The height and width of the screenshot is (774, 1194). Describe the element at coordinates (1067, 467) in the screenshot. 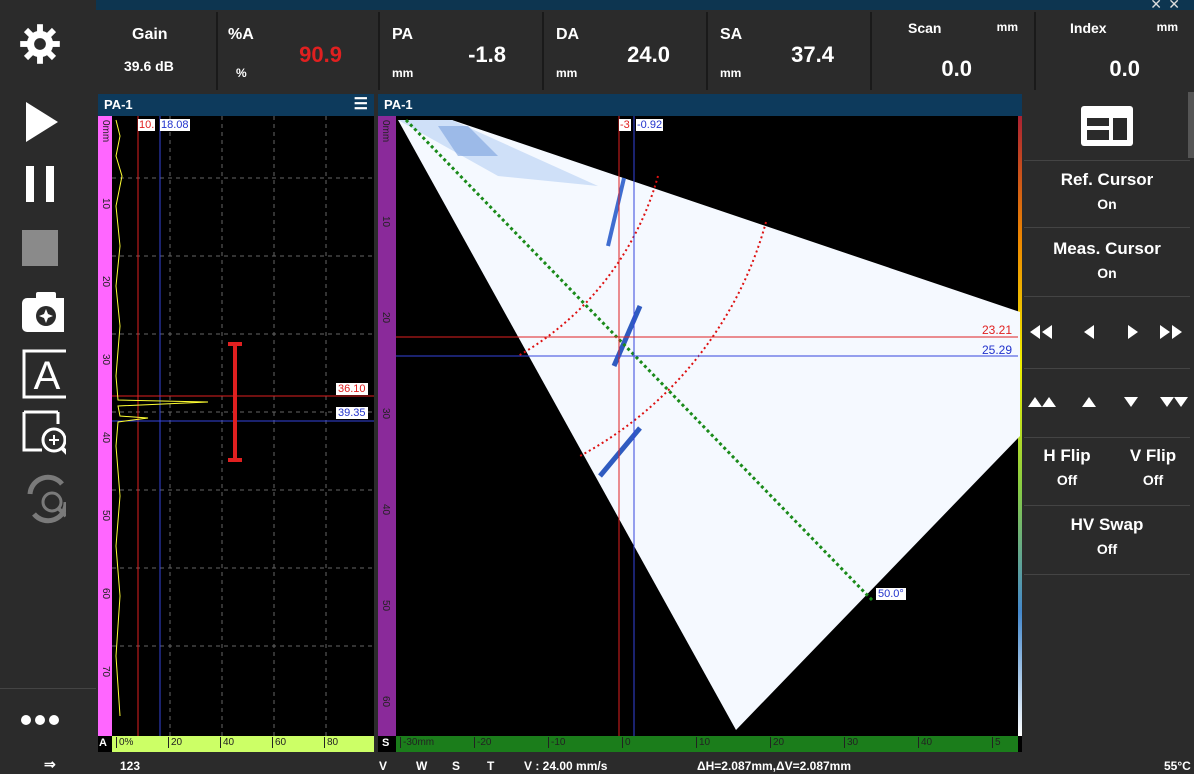

I see `h-flip-toggle: H Flip Off` at that location.